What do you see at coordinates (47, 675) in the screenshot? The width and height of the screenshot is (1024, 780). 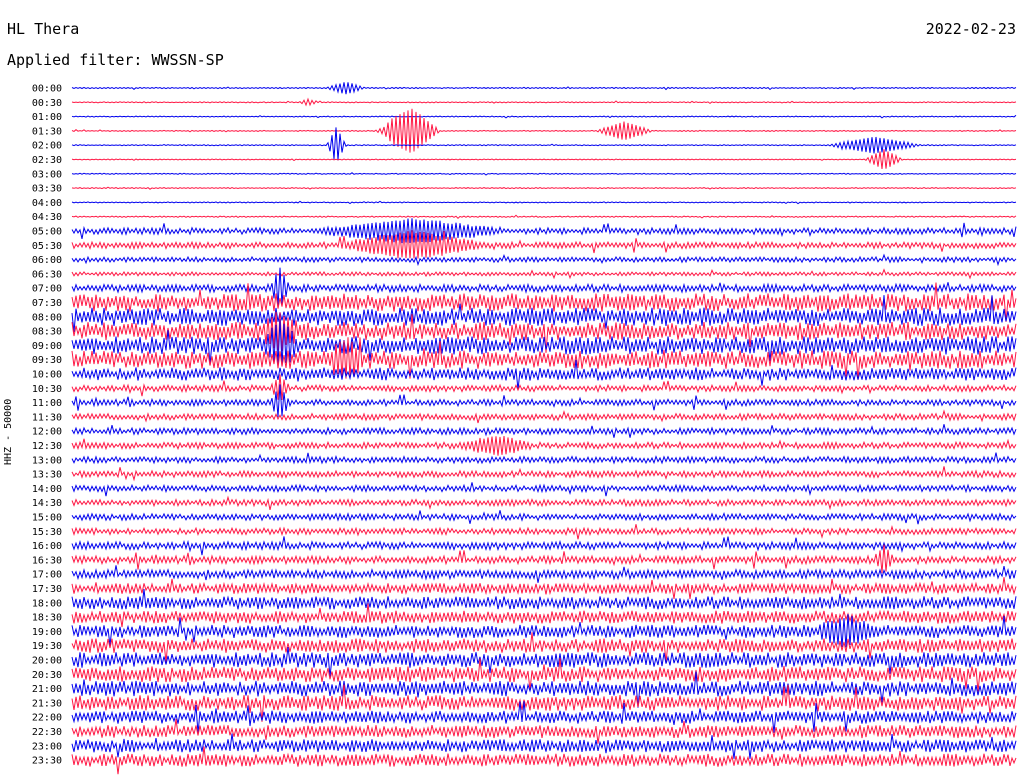 I see `row-label-2030: 20:30` at bounding box center [47, 675].